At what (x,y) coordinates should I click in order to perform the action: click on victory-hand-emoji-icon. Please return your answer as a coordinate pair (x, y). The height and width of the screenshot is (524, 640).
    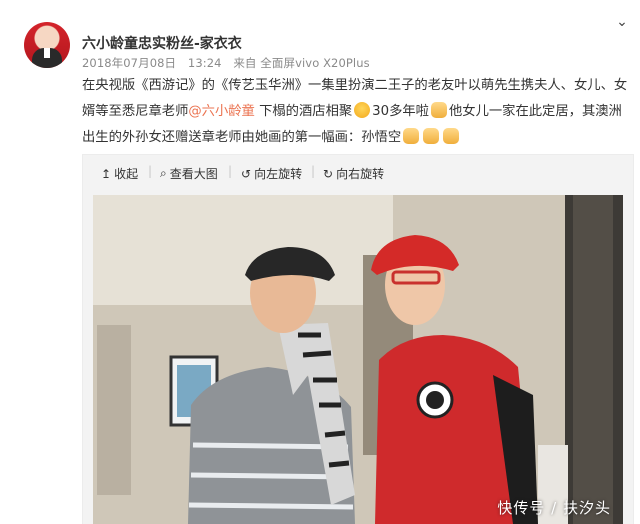
    Looking at the image, I should click on (451, 136).